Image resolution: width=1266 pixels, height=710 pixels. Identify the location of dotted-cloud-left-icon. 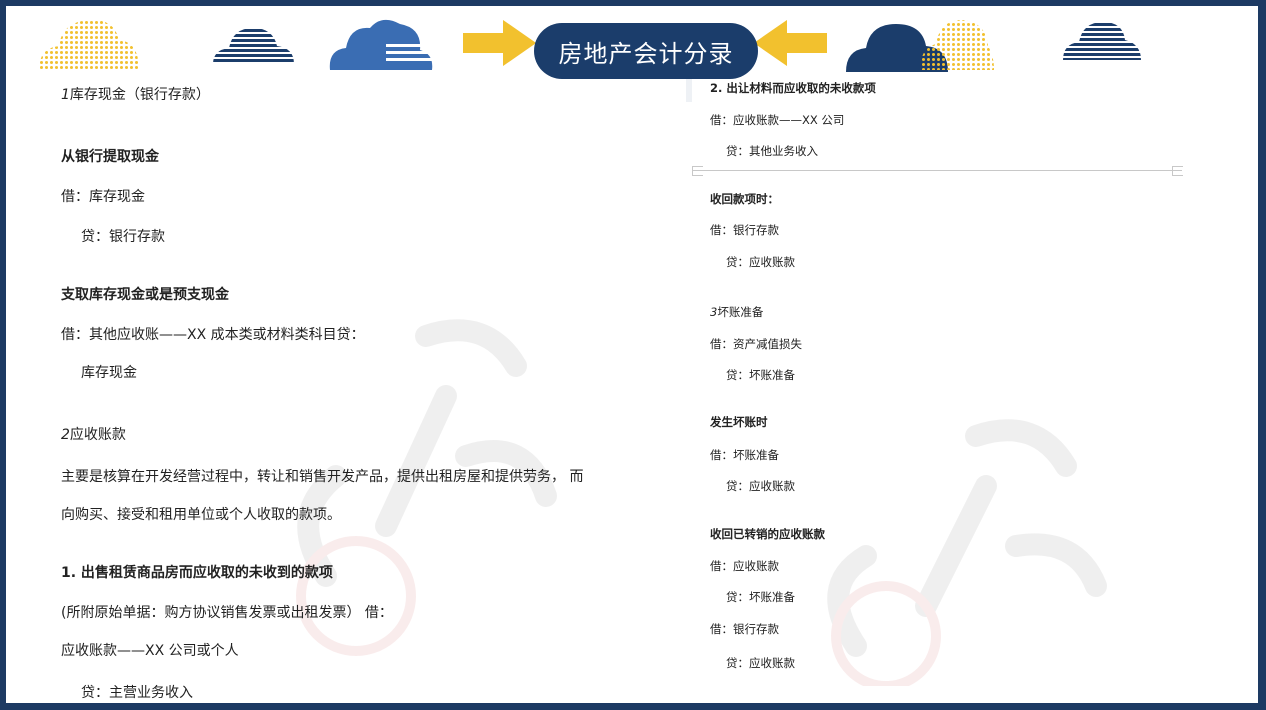
(89, 44).